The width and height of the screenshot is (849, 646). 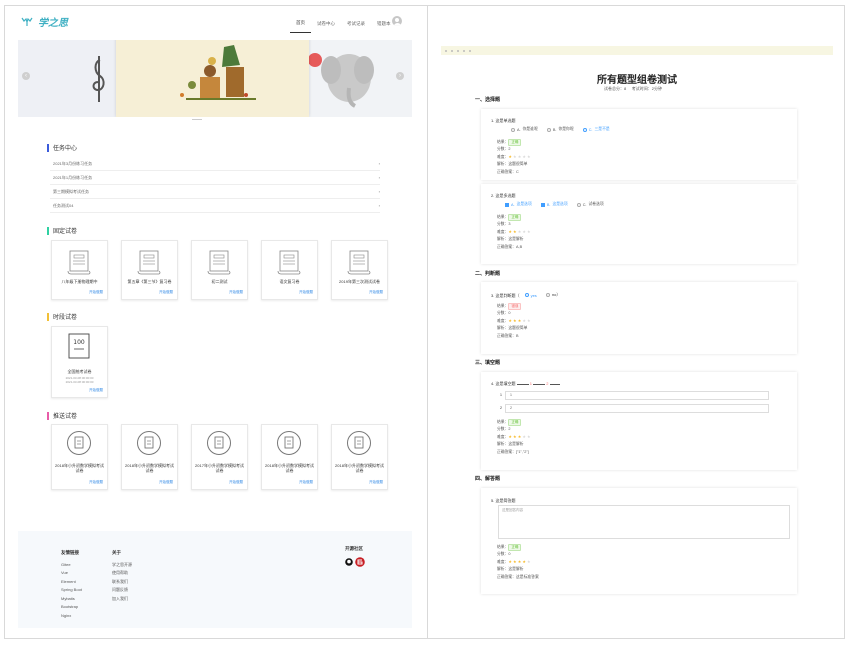 I want to click on nav-home: 首页, so click(x=300, y=25).